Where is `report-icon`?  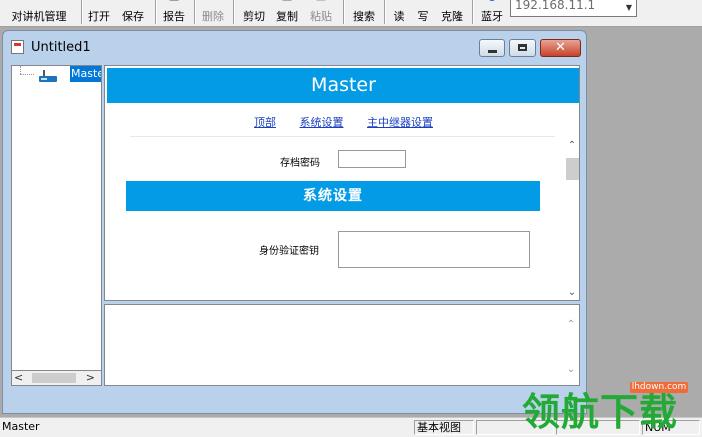
report-icon is located at coordinates (174, 0).